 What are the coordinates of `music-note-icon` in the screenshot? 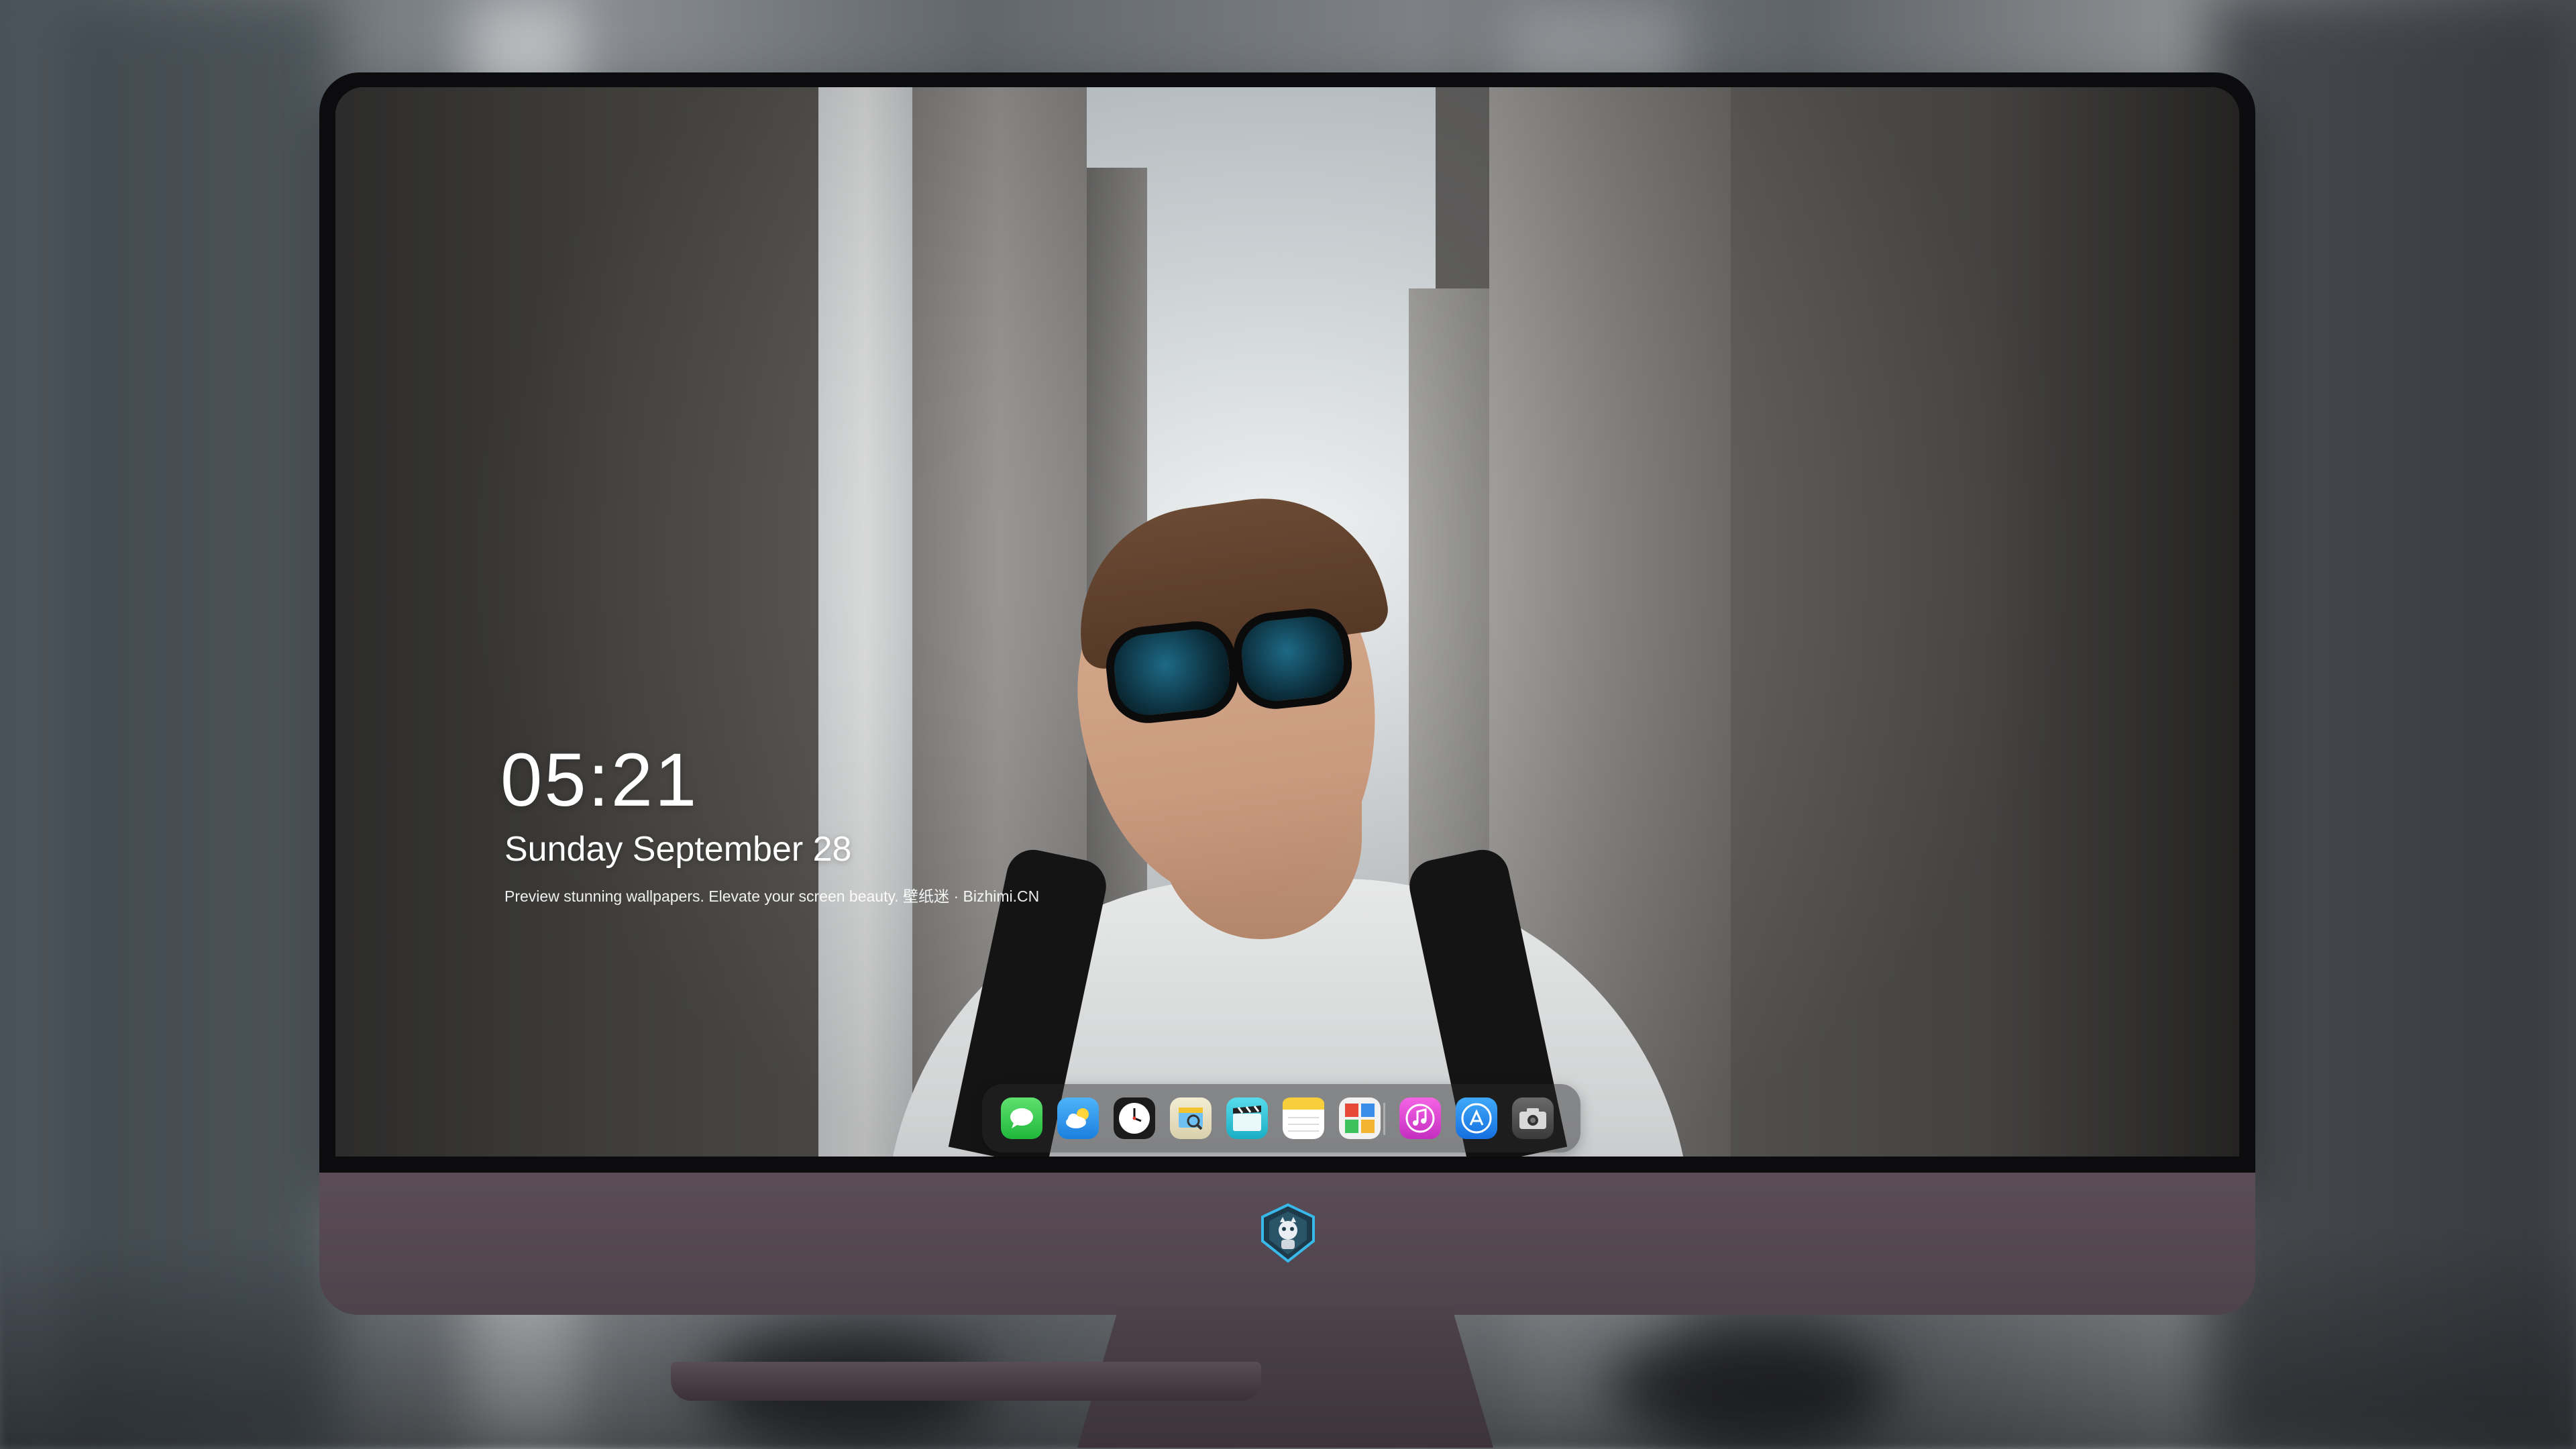 It's located at (1420, 1118).